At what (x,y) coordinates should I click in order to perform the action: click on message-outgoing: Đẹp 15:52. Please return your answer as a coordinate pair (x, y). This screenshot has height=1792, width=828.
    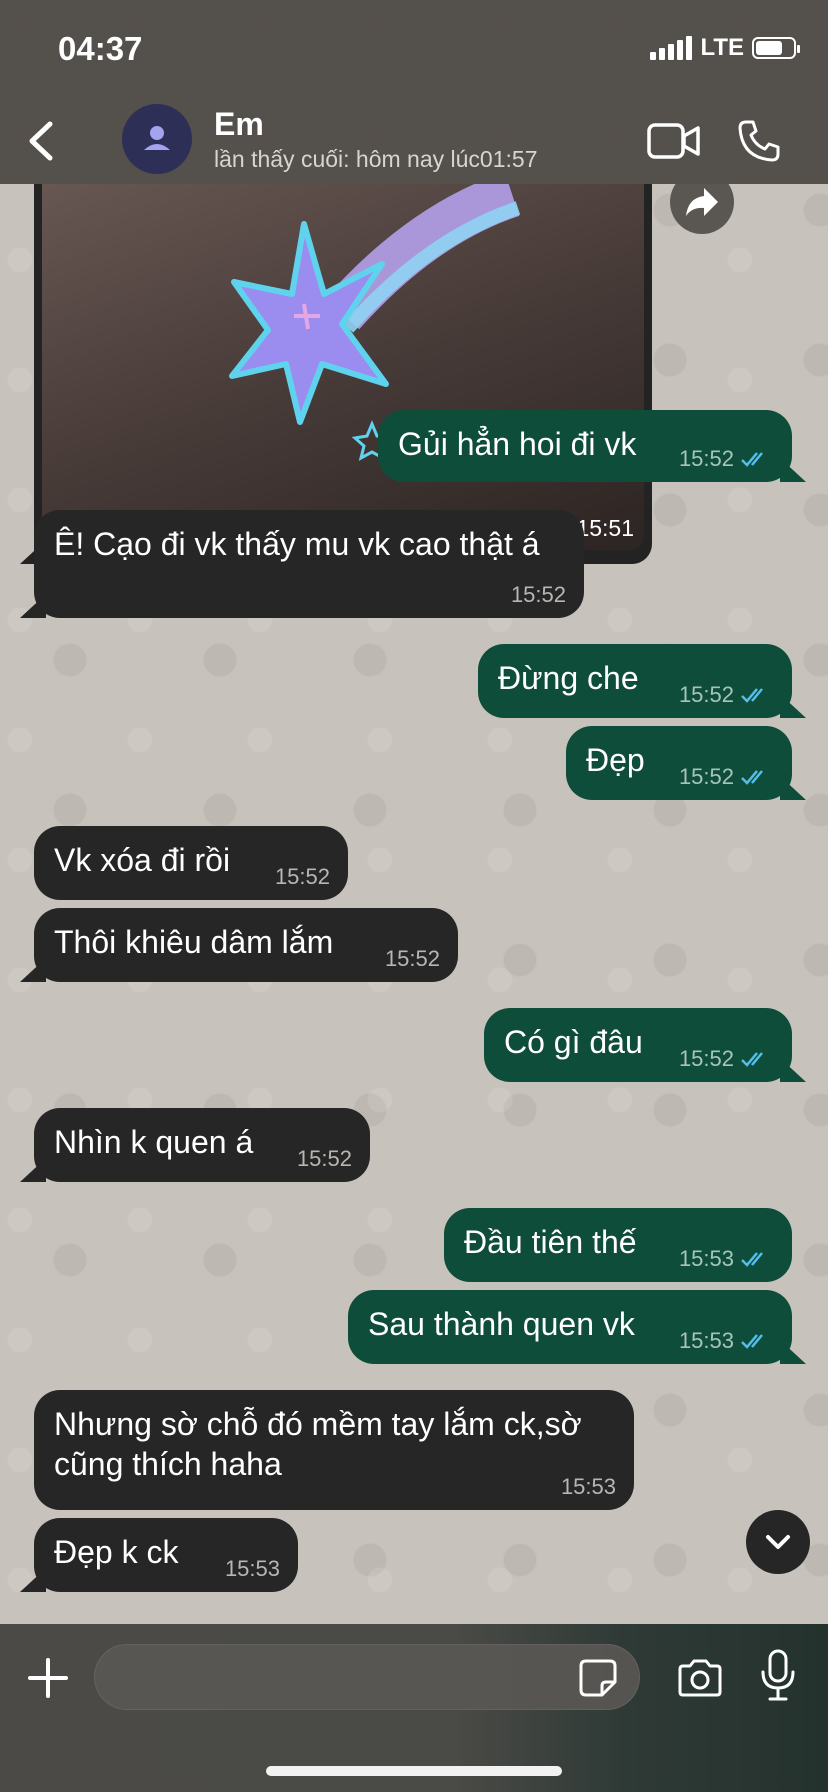
    Looking at the image, I should click on (679, 763).